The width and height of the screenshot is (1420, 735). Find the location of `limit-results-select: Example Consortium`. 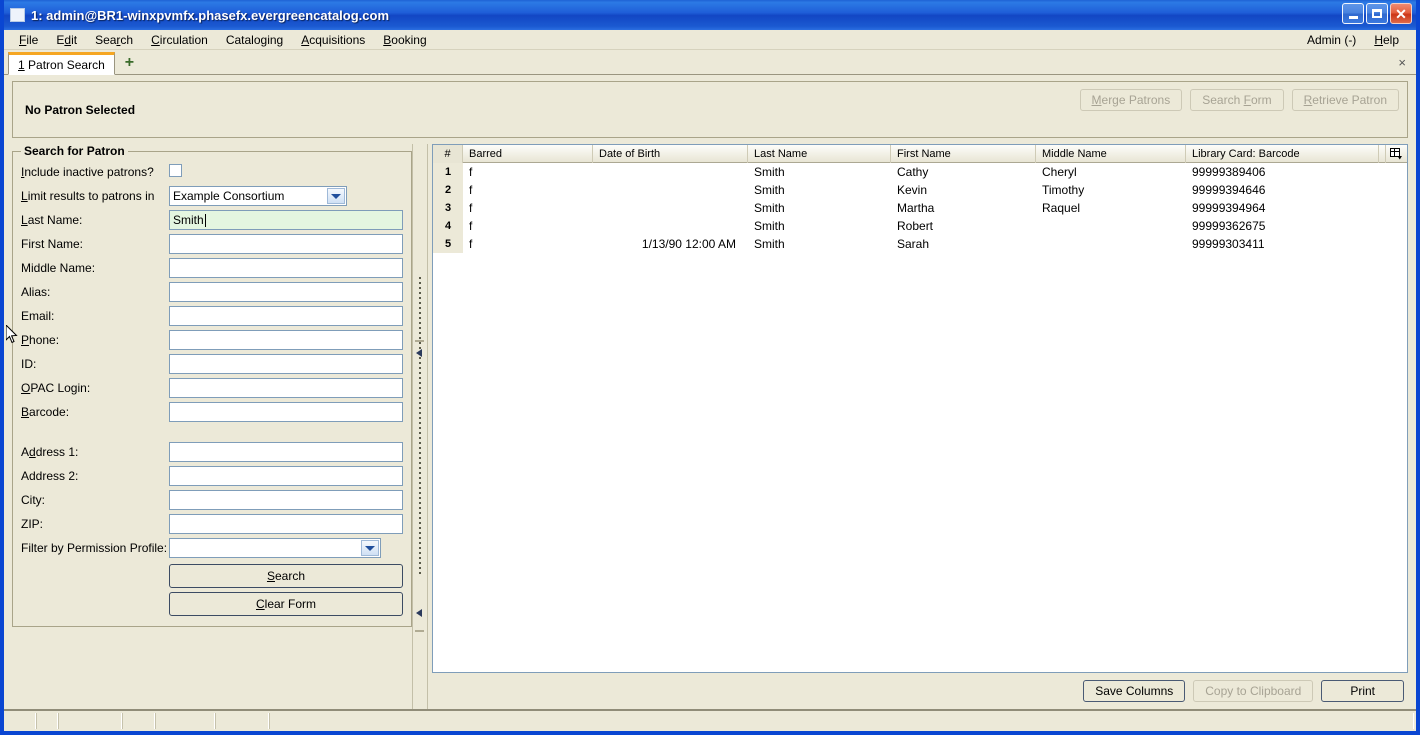

limit-results-select: Example Consortium is located at coordinates (258, 196).